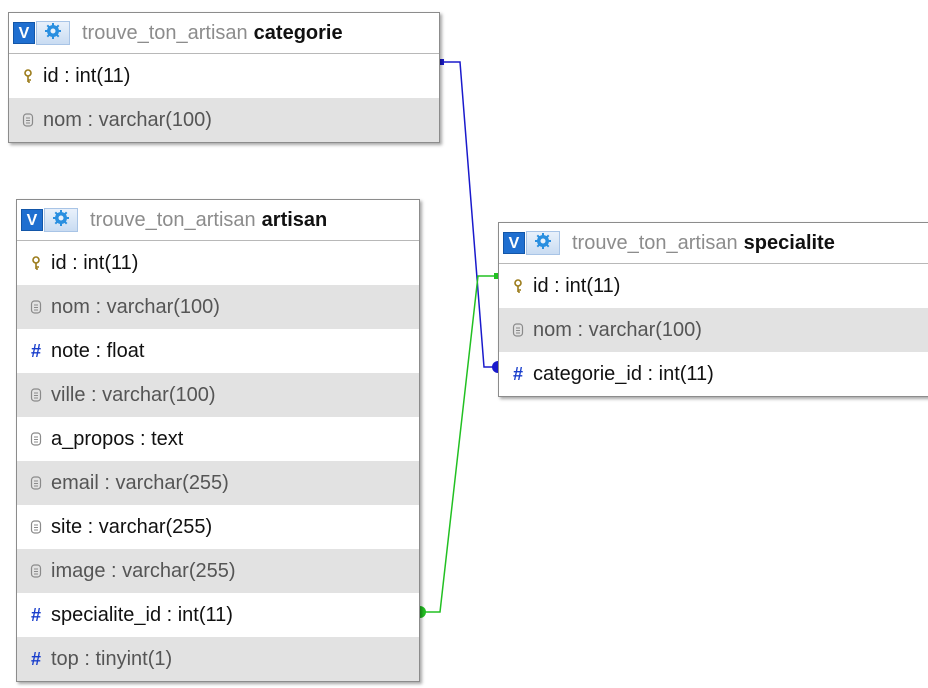 The image size is (928, 688). What do you see at coordinates (218, 395) in the screenshot?
I see `column-row: ville : varchar(100)` at bounding box center [218, 395].